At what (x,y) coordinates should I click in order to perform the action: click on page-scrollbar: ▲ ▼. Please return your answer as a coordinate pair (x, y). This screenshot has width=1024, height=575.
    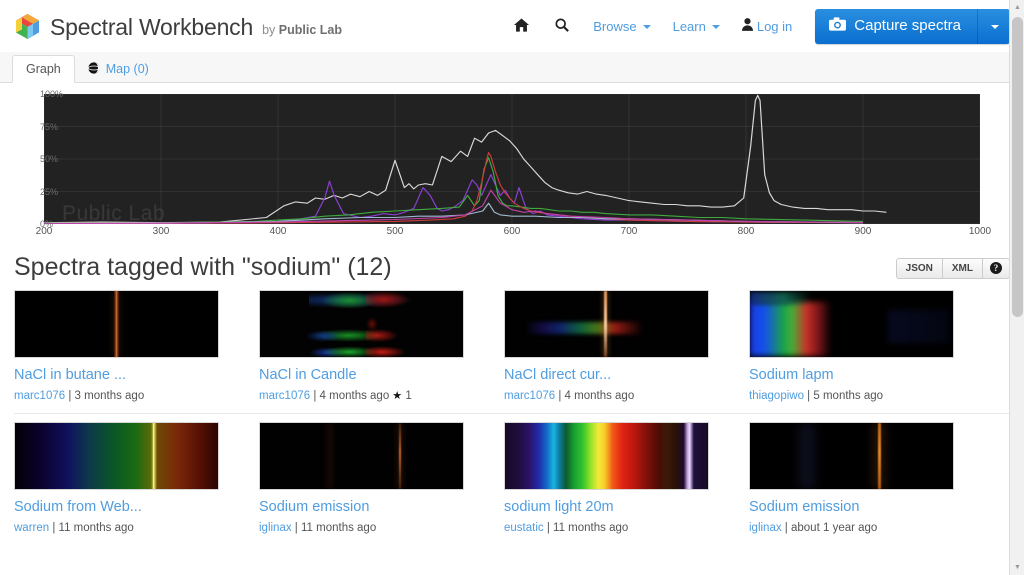
    Looking at the image, I should click on (1016, 287).